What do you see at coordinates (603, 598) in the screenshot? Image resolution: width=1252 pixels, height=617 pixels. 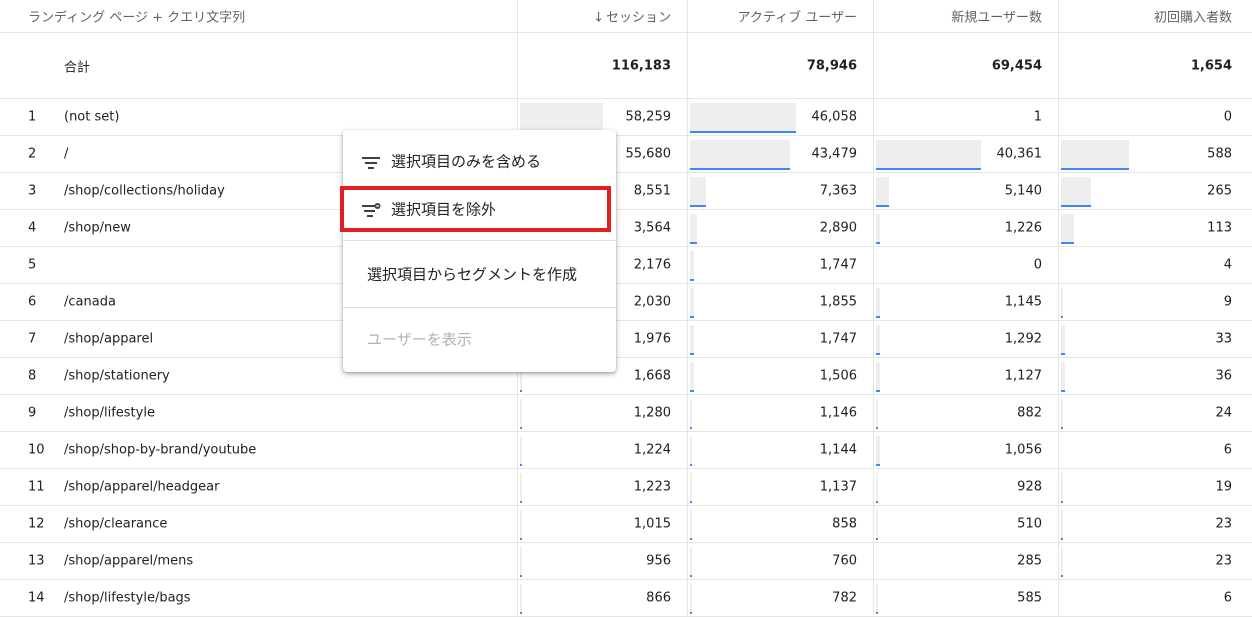 I see `sessions-cell: 866` at bounding box center [603, 598].